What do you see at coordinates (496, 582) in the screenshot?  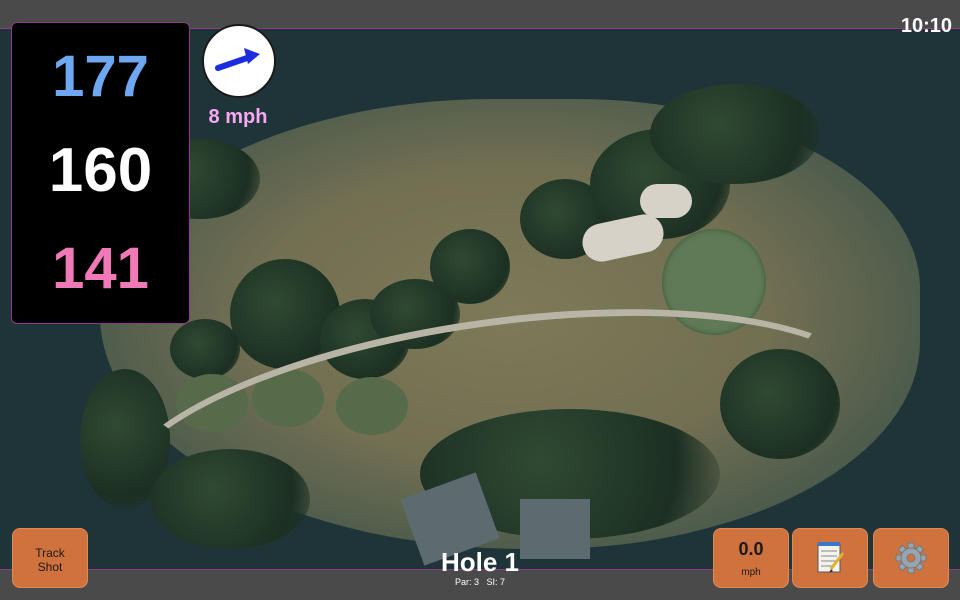 I see `hole-stroke-index: SI: 7` at bounding box center [496, 582].